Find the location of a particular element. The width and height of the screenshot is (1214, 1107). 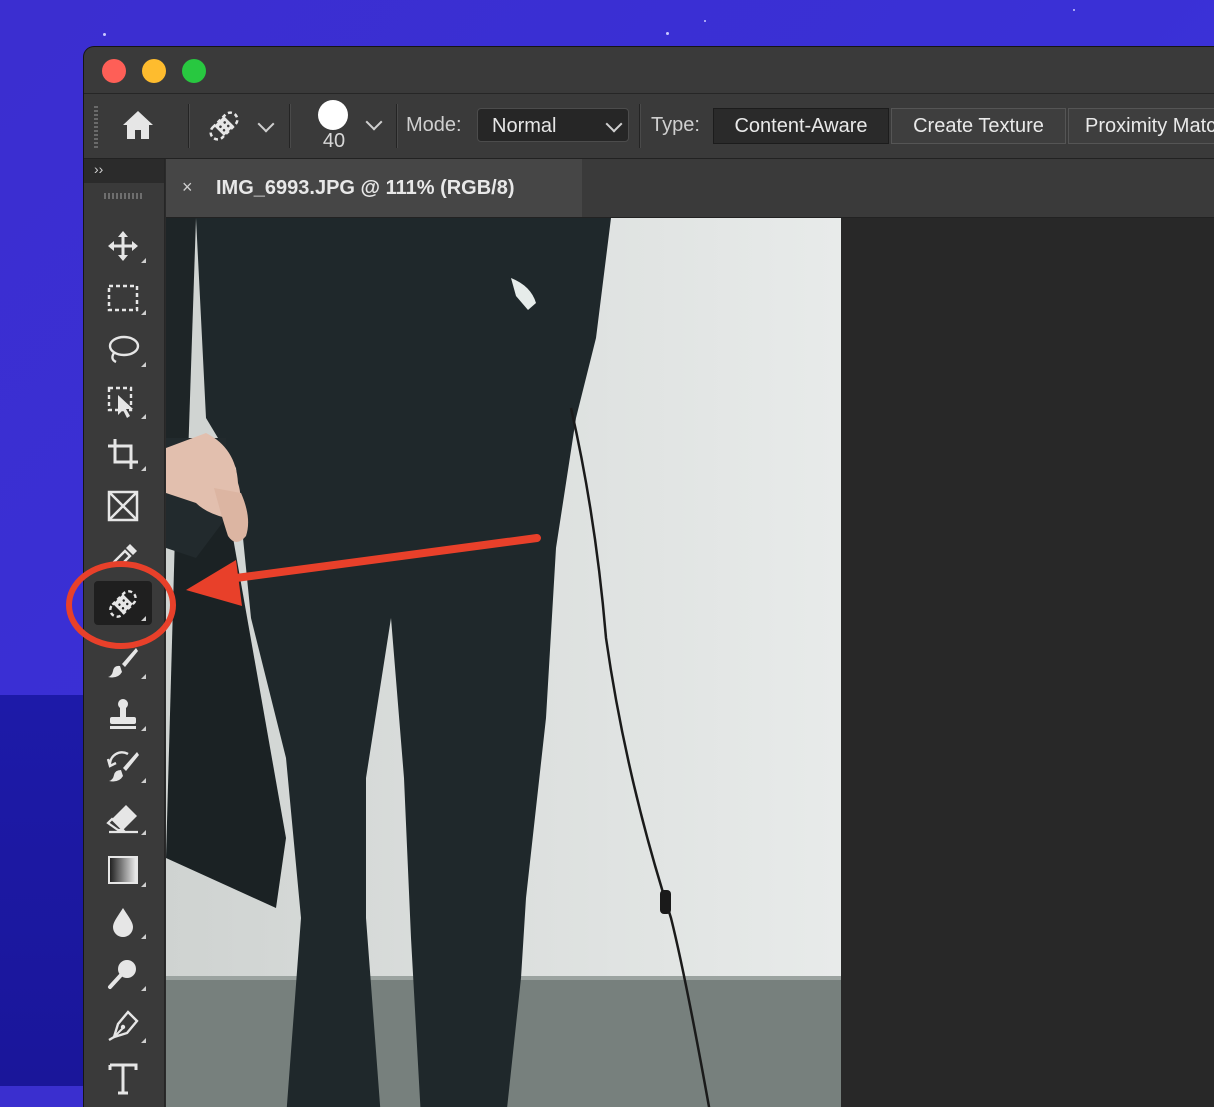

dodge-icon is located at coordinates (122, 974).